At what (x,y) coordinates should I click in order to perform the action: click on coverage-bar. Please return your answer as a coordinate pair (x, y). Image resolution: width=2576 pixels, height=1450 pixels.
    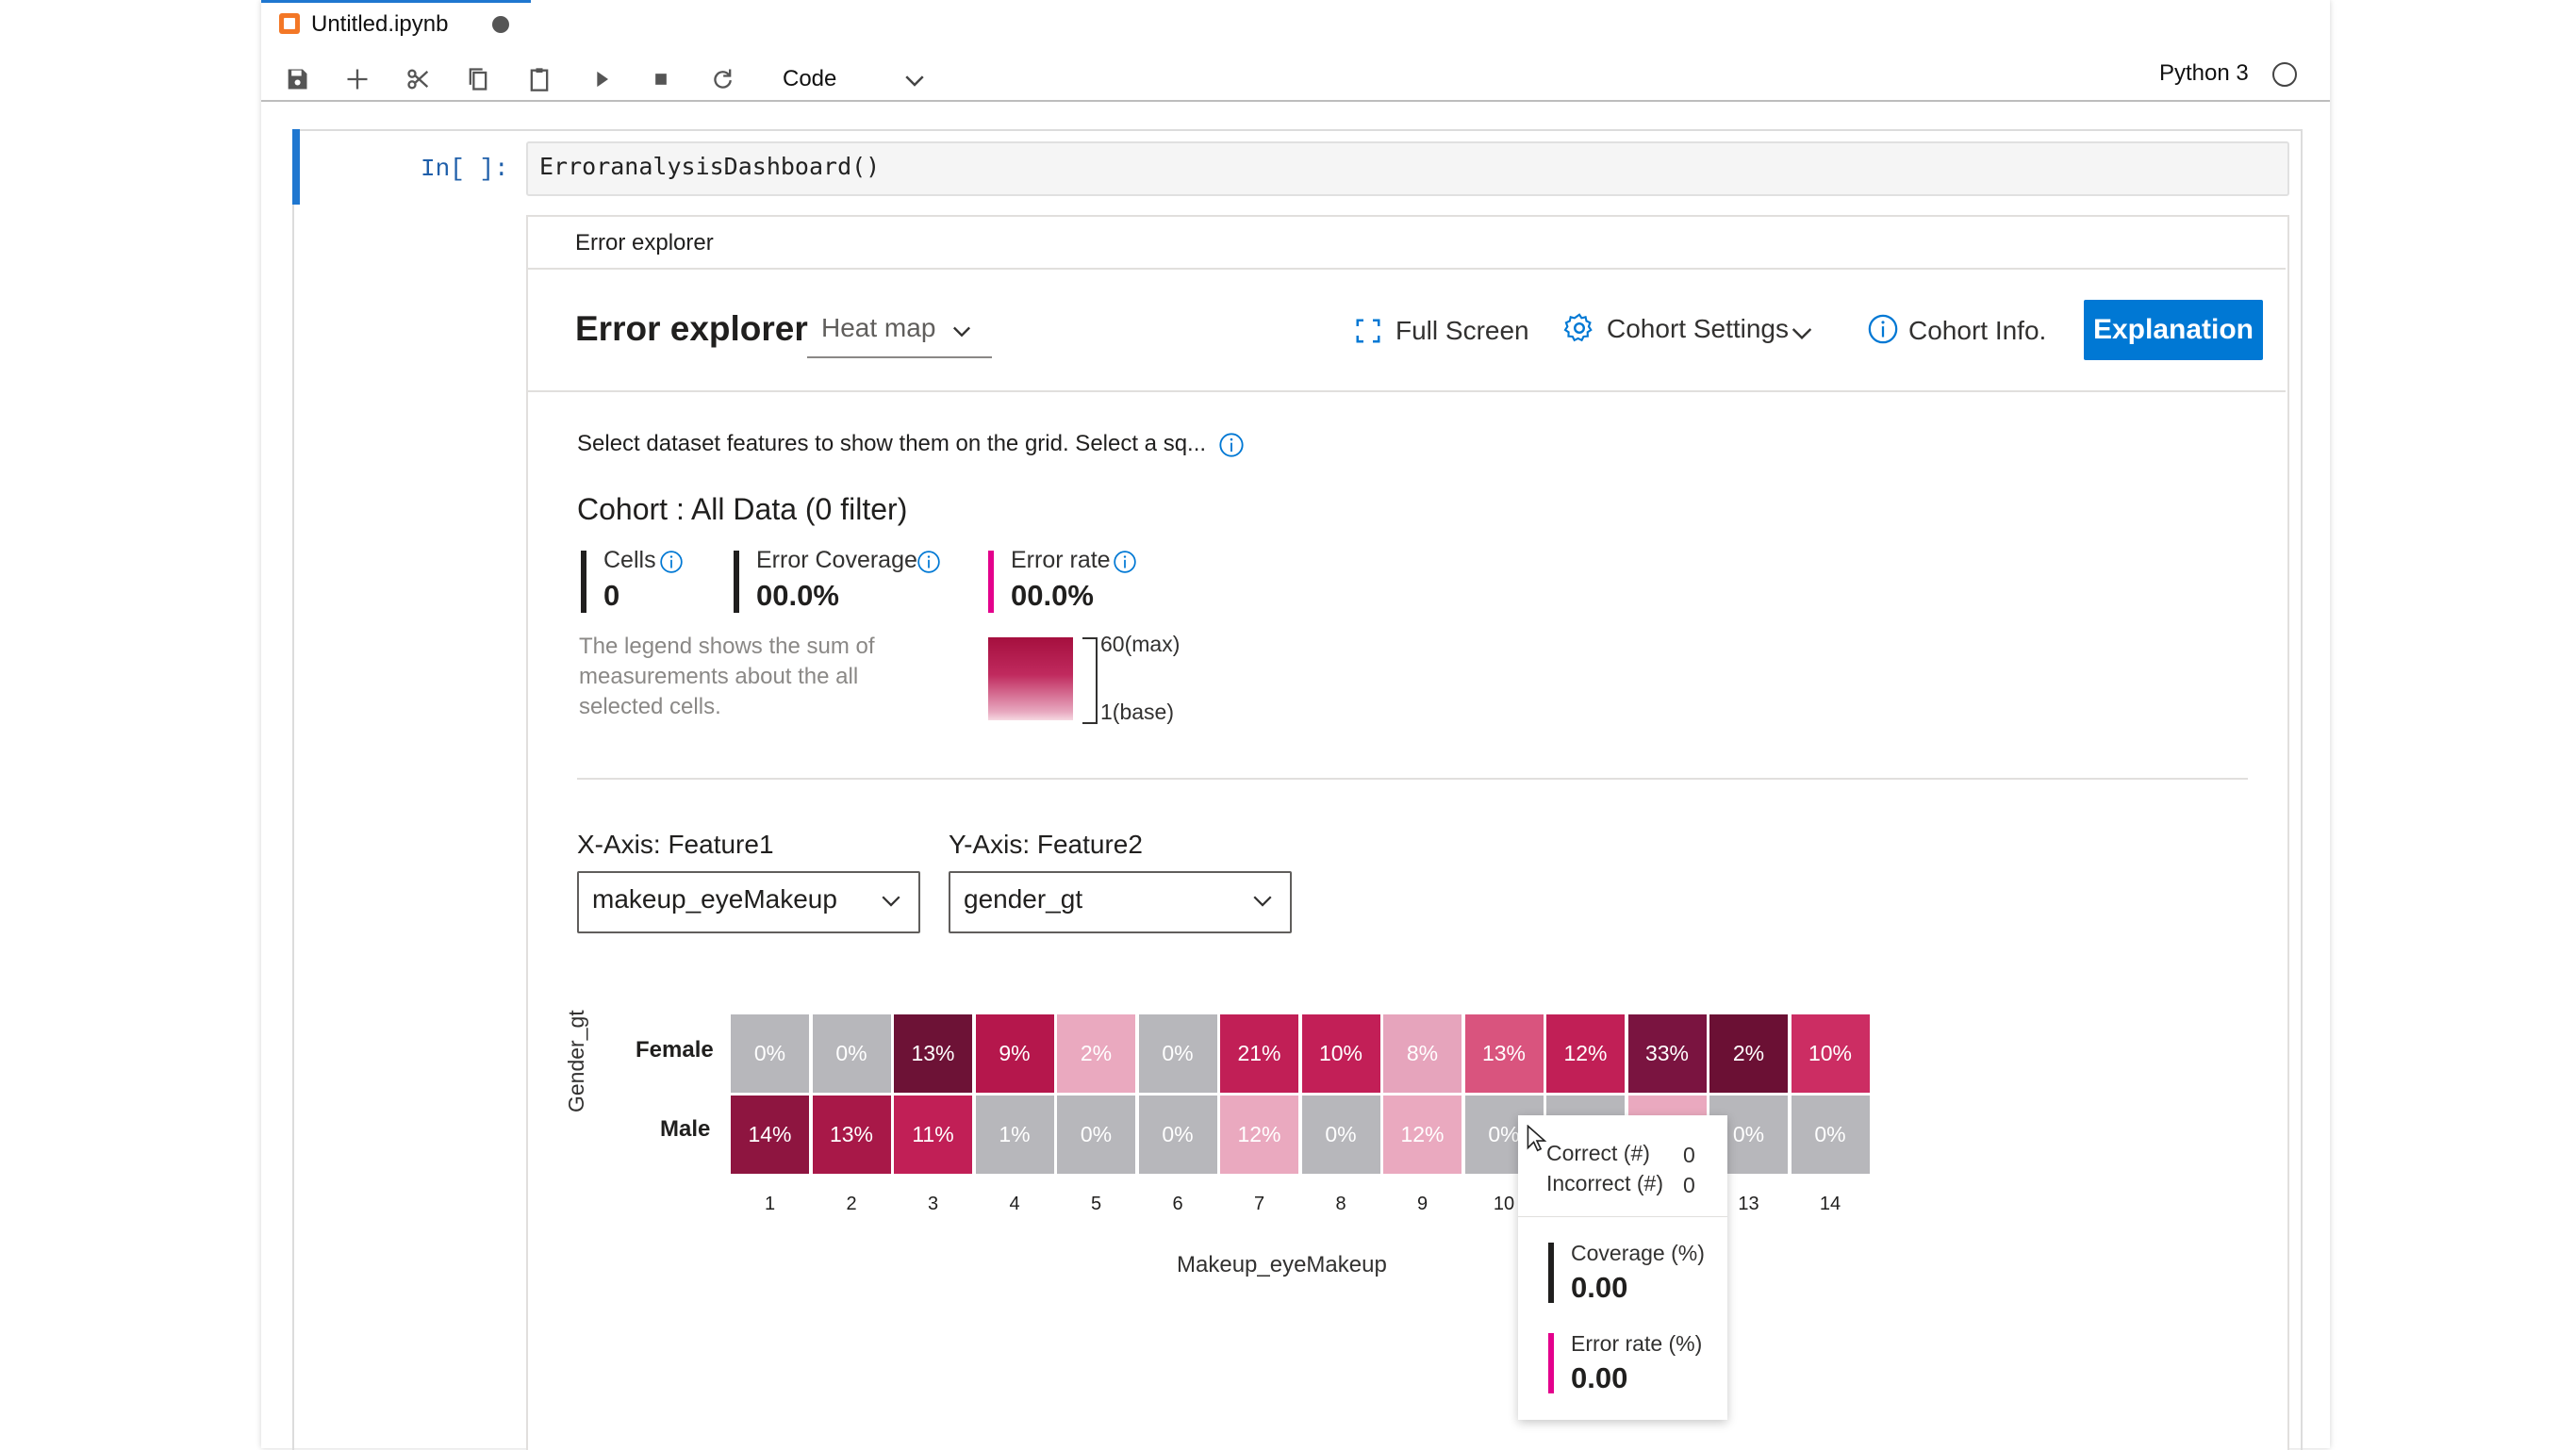
    Looking at the image, I should click on (736, 582).